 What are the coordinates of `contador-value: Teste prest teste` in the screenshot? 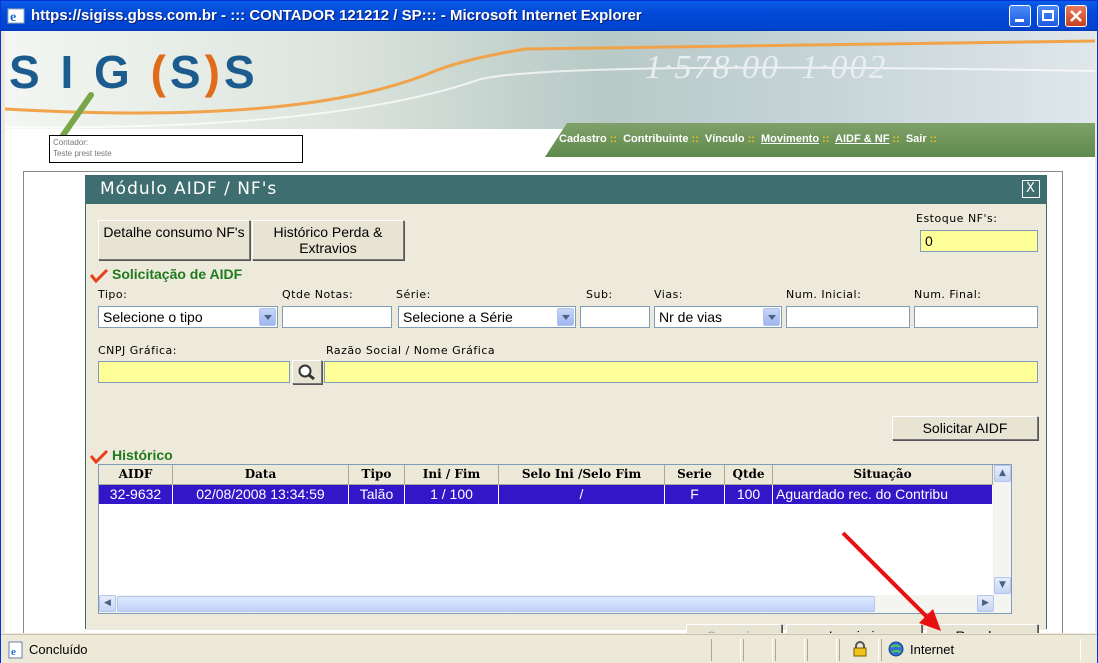 It's located at (82, 153).